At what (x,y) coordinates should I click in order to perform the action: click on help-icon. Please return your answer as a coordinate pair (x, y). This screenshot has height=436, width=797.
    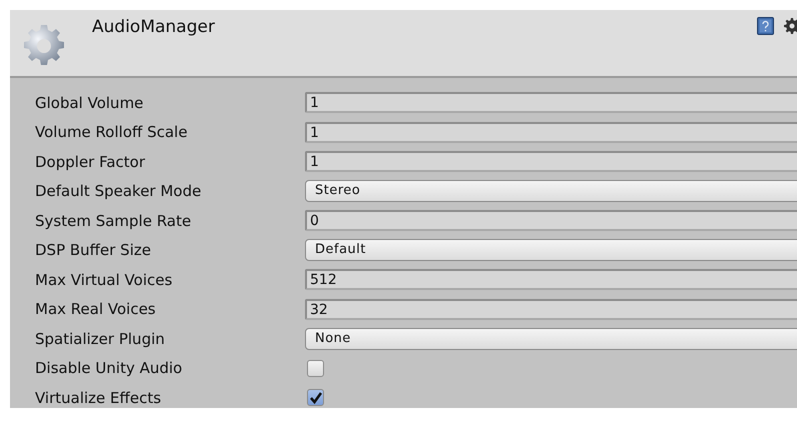
    Looking at the image, I should click on (765, 26).